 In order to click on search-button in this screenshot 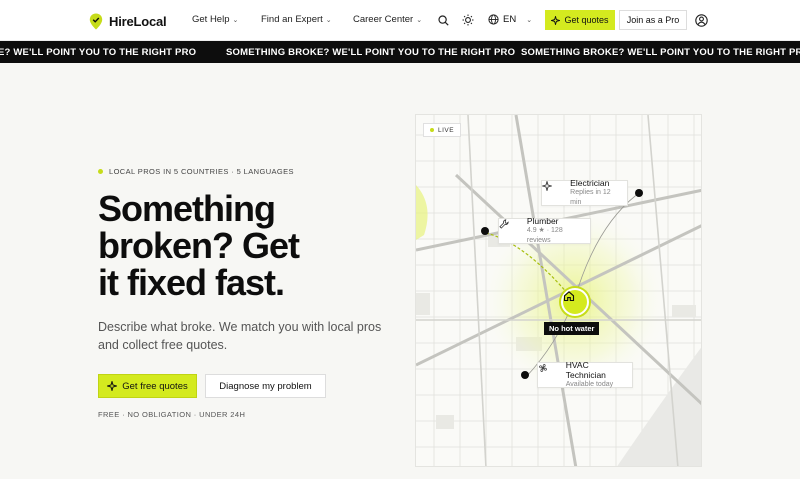, I will do `click(443, 20)`.